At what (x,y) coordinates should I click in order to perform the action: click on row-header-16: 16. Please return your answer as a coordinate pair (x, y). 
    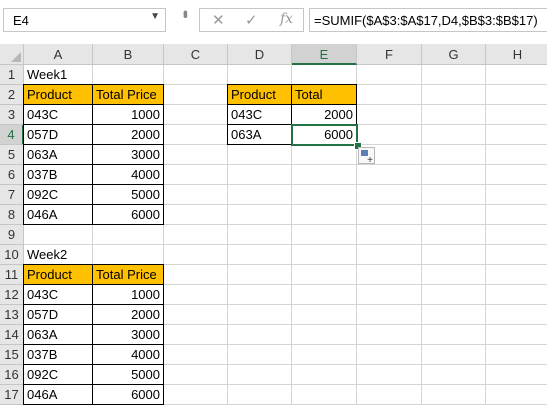
    Looking at the image, I should click on (12, 375).